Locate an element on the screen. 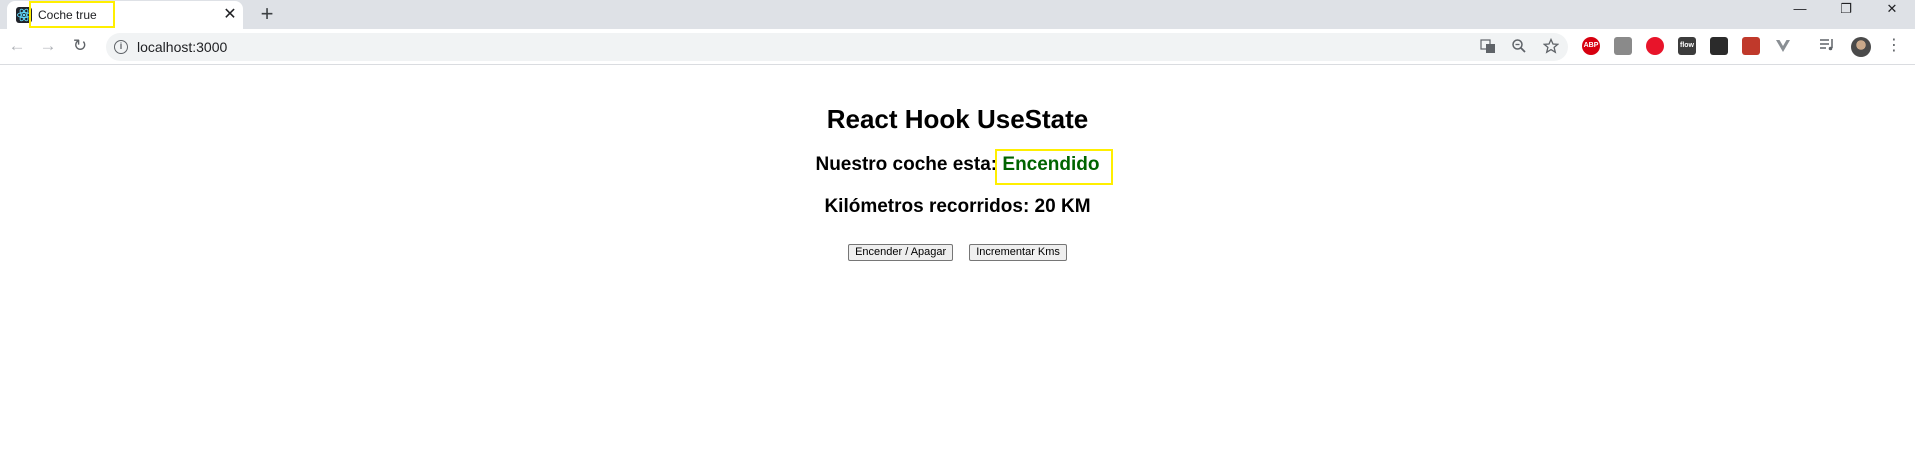 Image resolution: width=1915 pixels, height=459 pixels. bookmark-star-icon is located at coordinates (1551, 46).